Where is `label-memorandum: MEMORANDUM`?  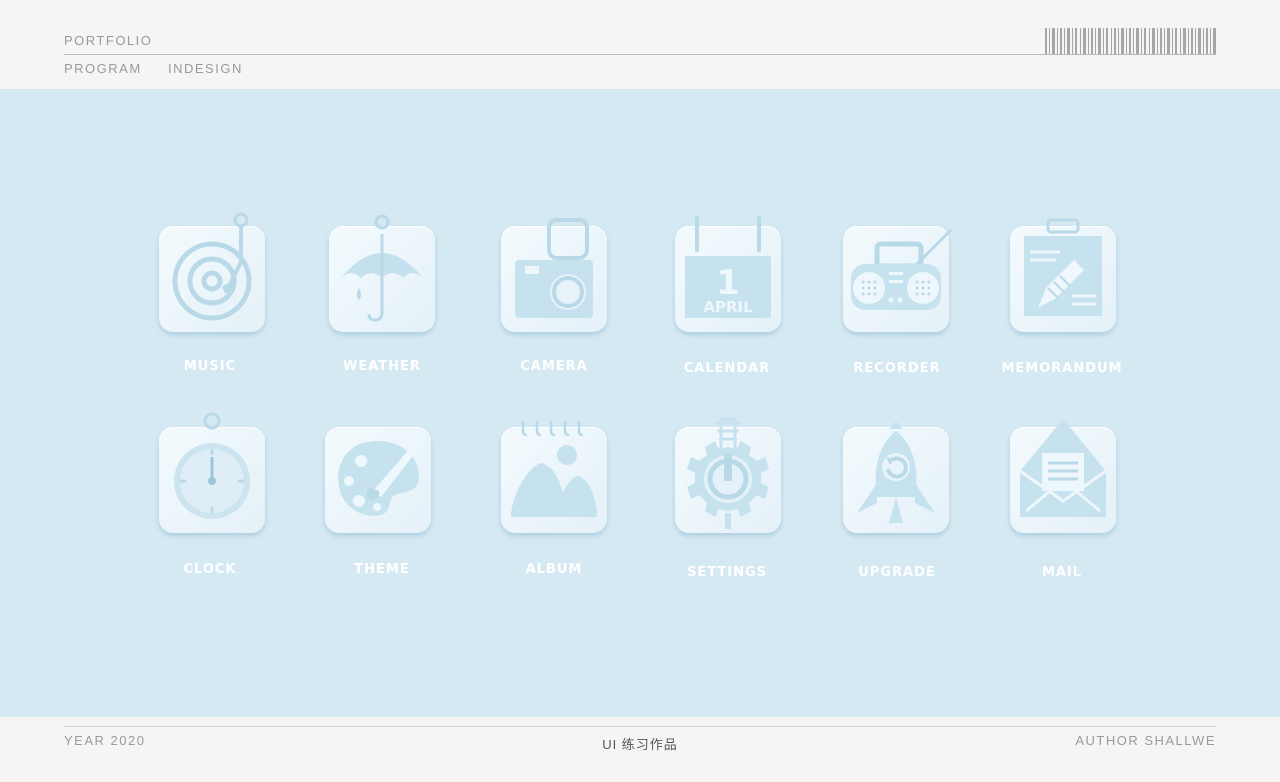 label-memorandum: MEMORANDUM is located at coordinates (1062, 368).